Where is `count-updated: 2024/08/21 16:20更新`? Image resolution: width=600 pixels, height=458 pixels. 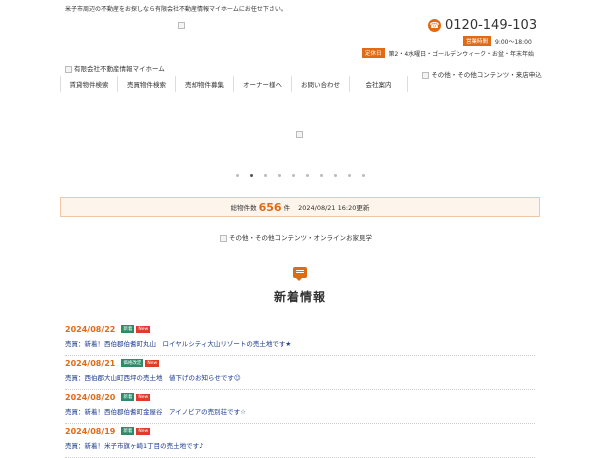
count-updated: 2024/08/21 16:20更新 is located at coordinates (334, 208).